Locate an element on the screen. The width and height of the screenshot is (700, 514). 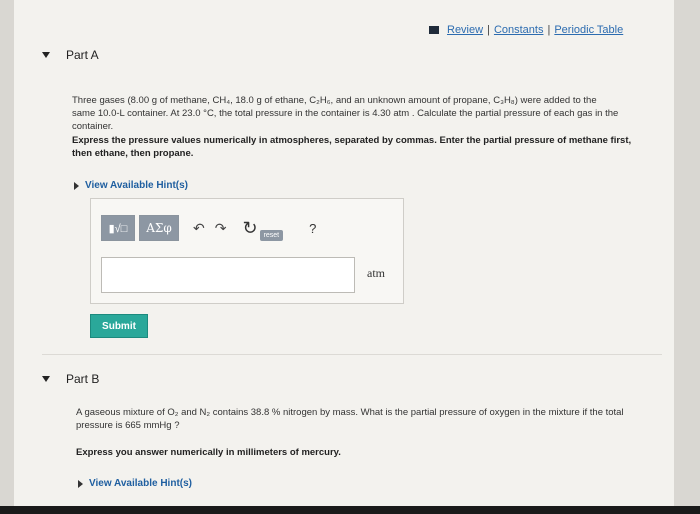
template-button: ▮√□ is located at coordinates (118, 228).